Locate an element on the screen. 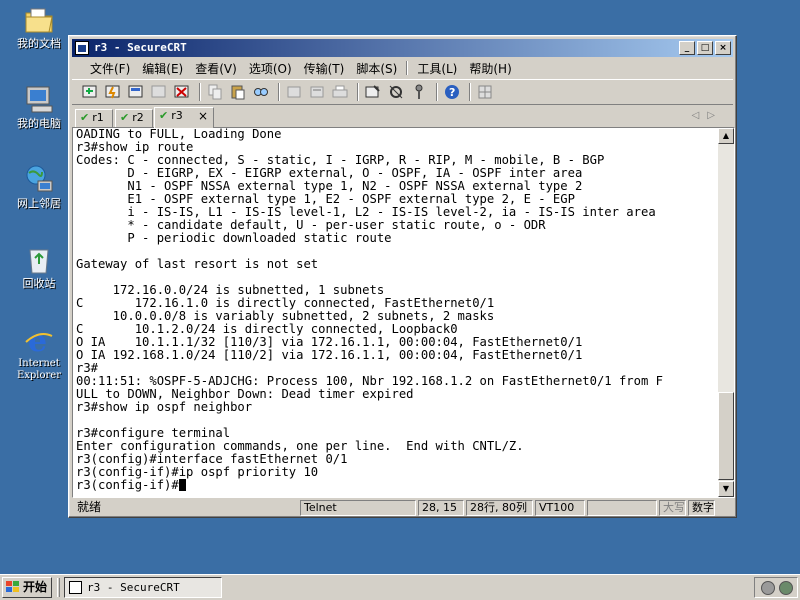 The width and height of the screenshot is (800, 600). tab-close-icon: × is located at coordinates (203, 116).